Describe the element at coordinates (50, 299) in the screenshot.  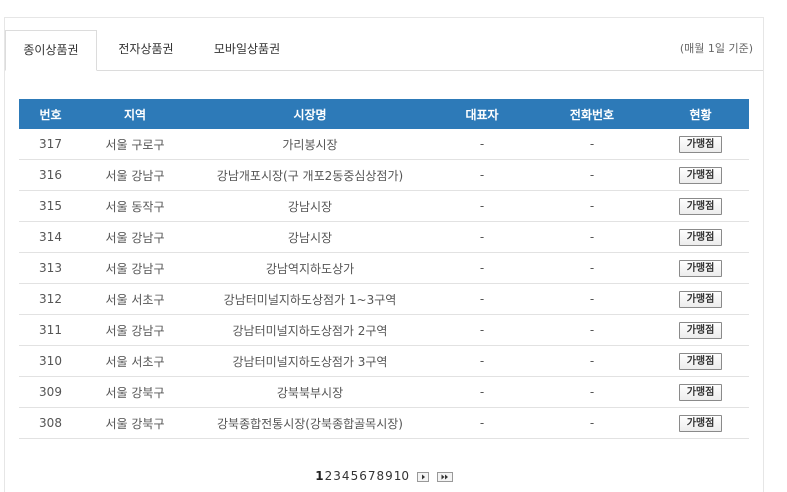
I see `cell-number: 312` at that location.